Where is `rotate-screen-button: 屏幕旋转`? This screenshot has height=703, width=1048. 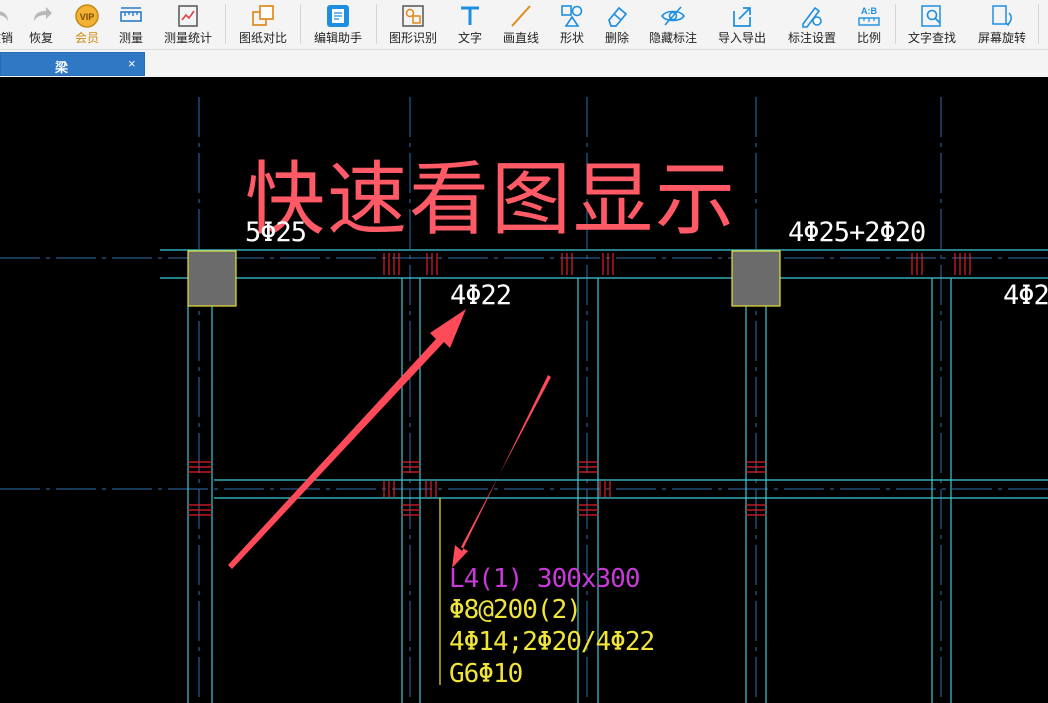
rotate-screen-button: 屏幕旋转 is located at coordinates (1002, 25).